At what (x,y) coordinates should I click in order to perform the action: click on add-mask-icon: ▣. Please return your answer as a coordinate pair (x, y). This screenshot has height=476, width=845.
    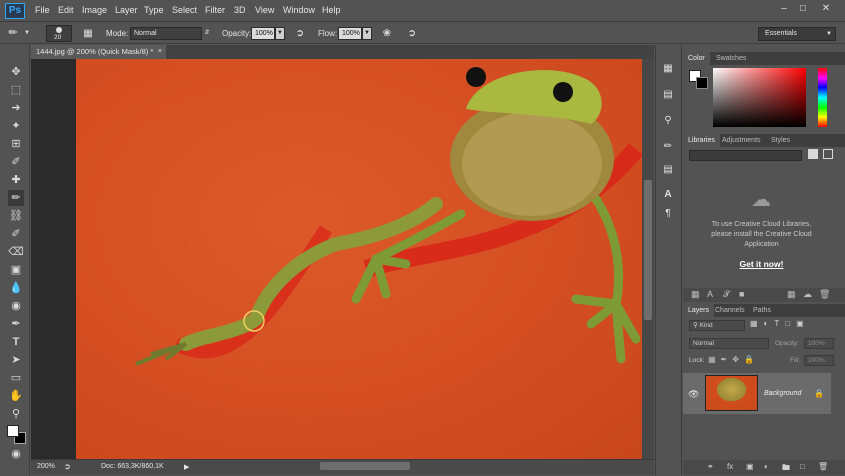
    Looking at the image, I should click on (750, 466).